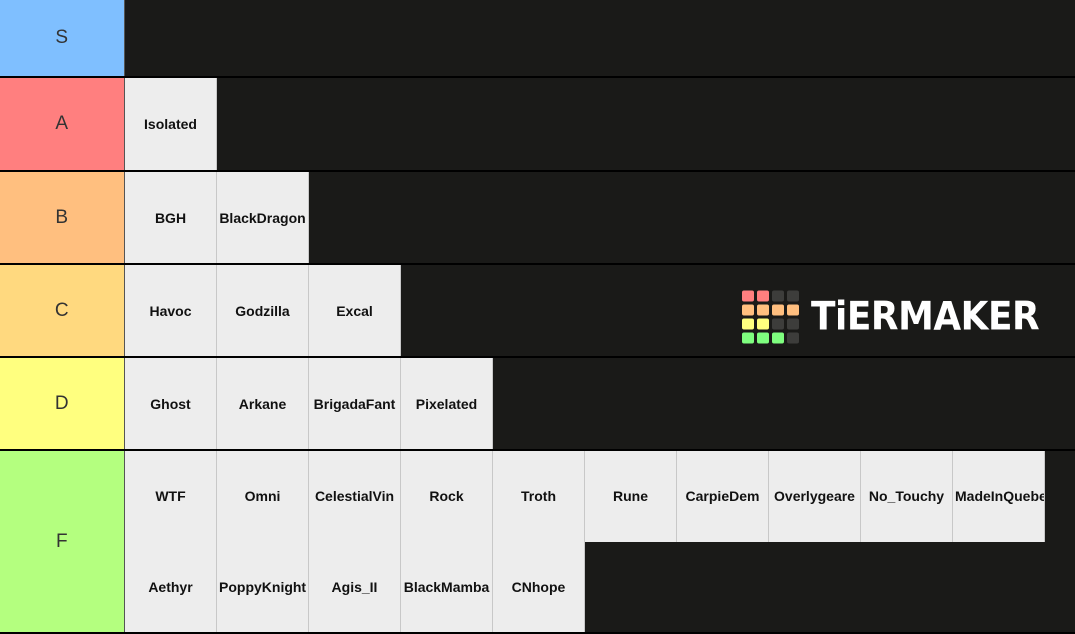  I want to click on tier-item: Pixelated, so click(447, 403).